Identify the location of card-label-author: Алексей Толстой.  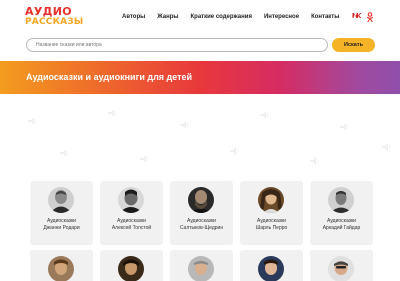
(131, 228).